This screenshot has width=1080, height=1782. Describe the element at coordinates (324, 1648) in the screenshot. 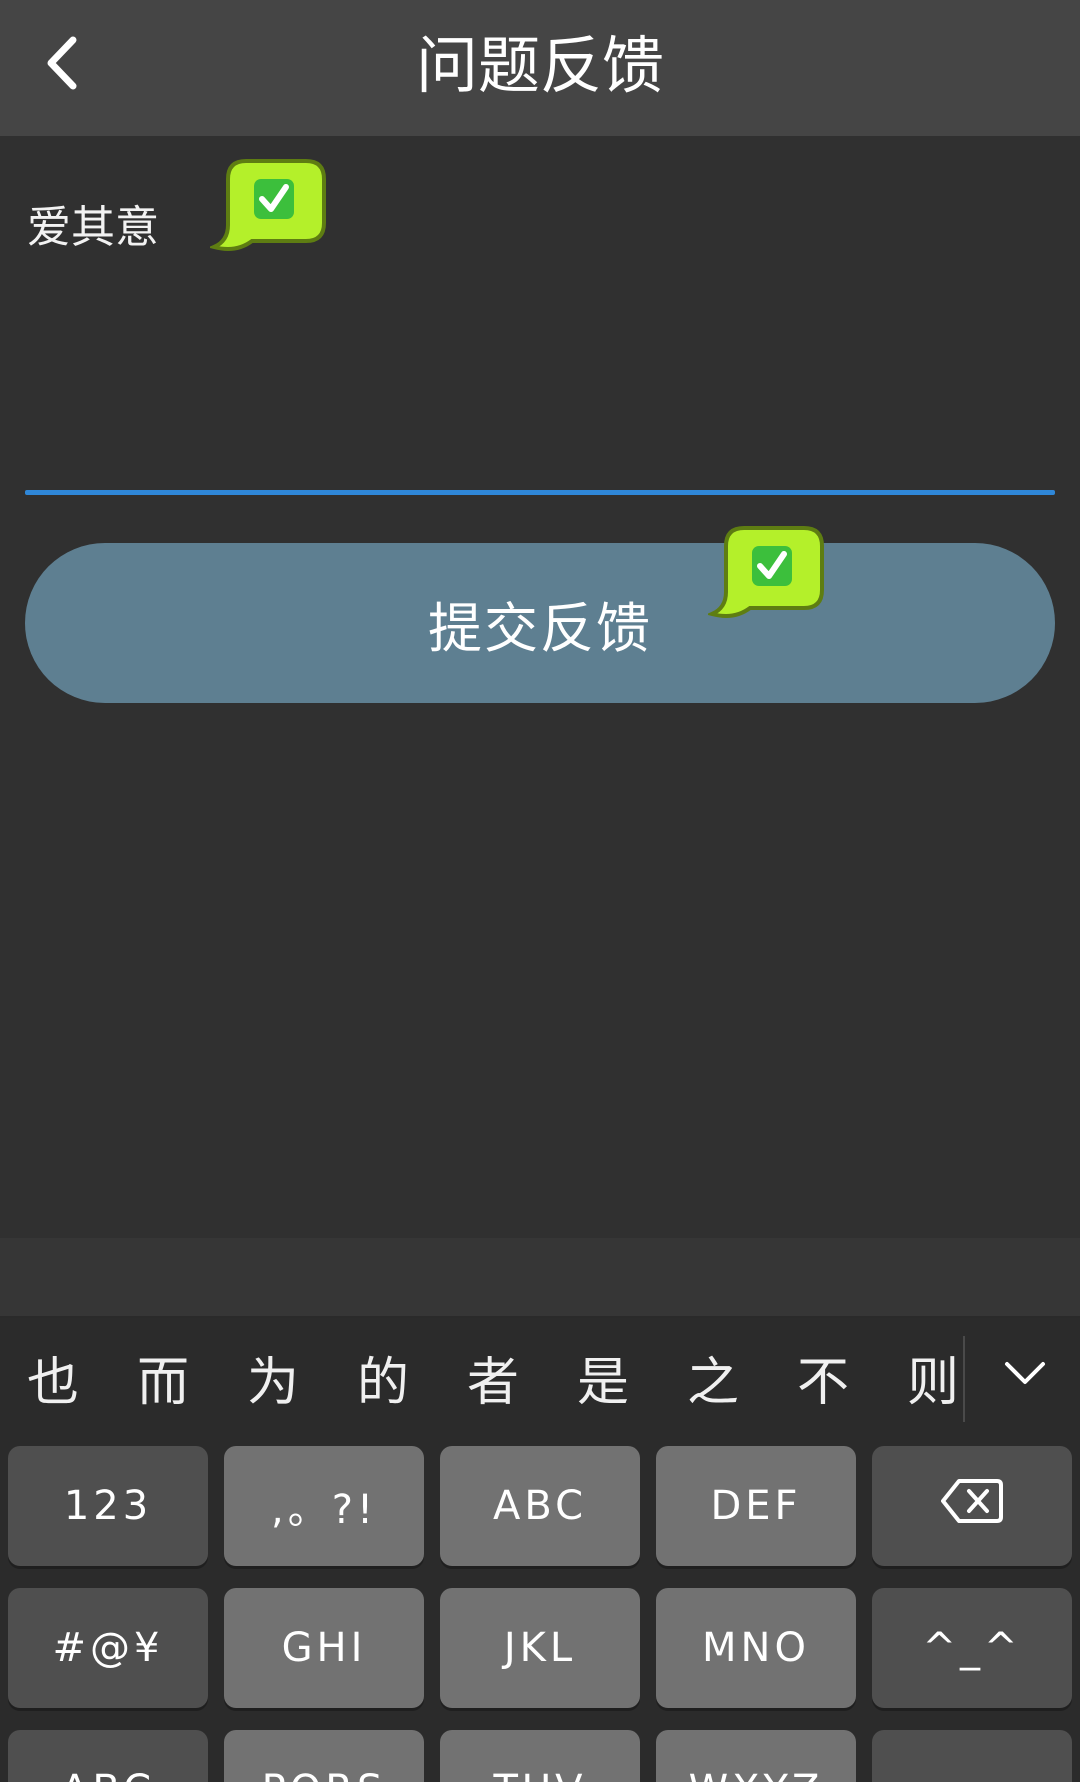

I see `key-ghi: GHI` at that location.